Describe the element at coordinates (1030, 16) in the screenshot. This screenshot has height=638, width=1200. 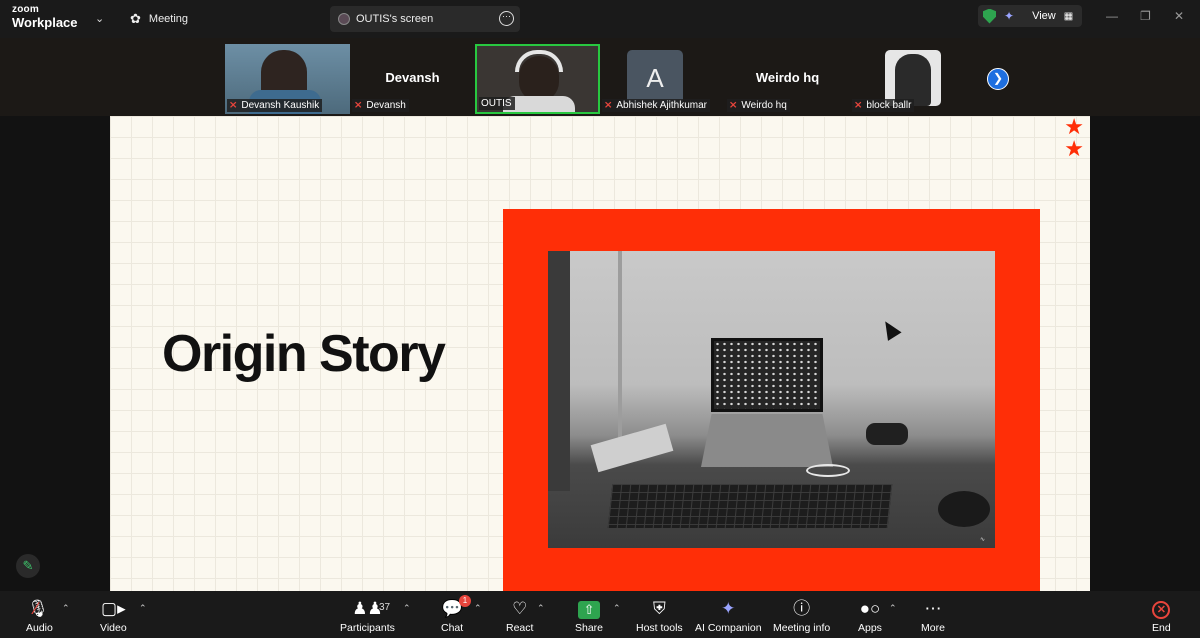
I see `view-button: ✦ View ▦` at that location.